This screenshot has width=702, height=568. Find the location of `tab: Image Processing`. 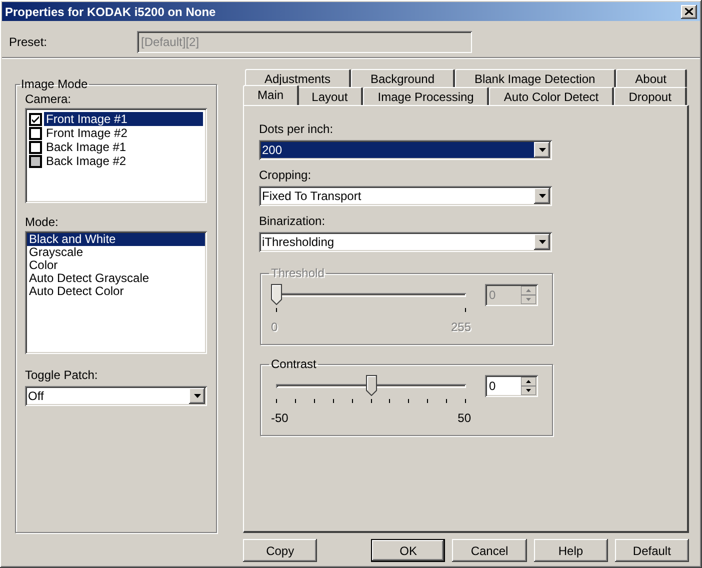

tab: Image Processing is located at coordinates (426, 96).